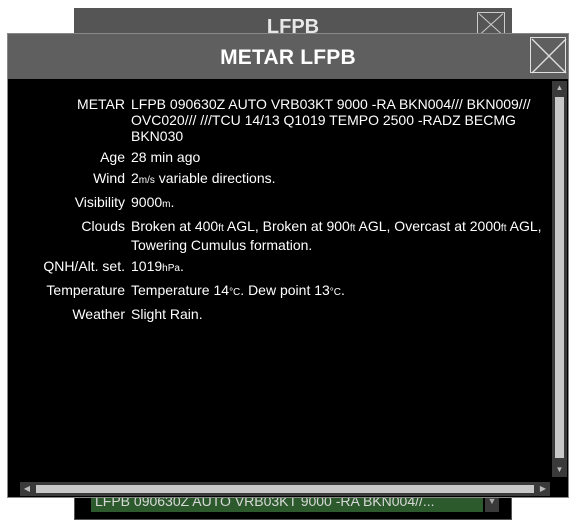 The image size is (569, 520). I want to click on vertical-scroll-thumb, so click(559, 277).